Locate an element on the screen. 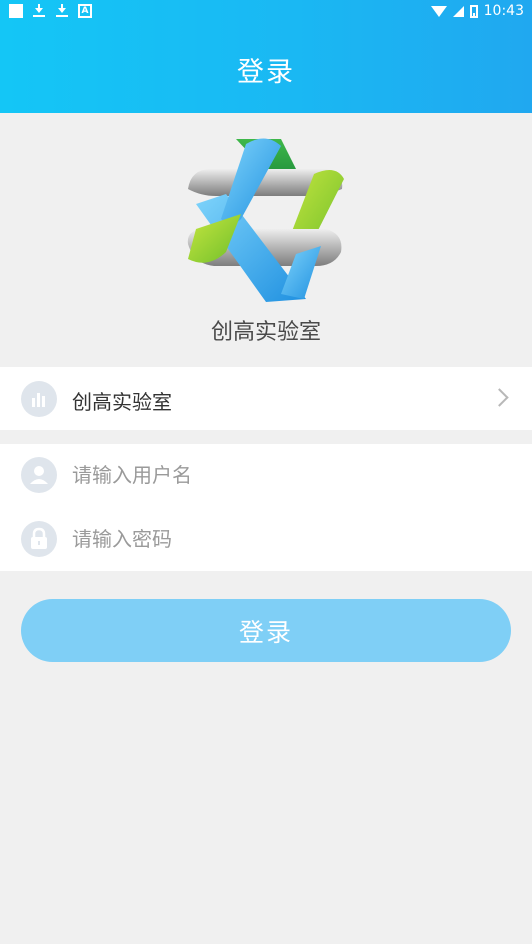  brand-name: 创高实验室 is located at coordinates (265, 332).